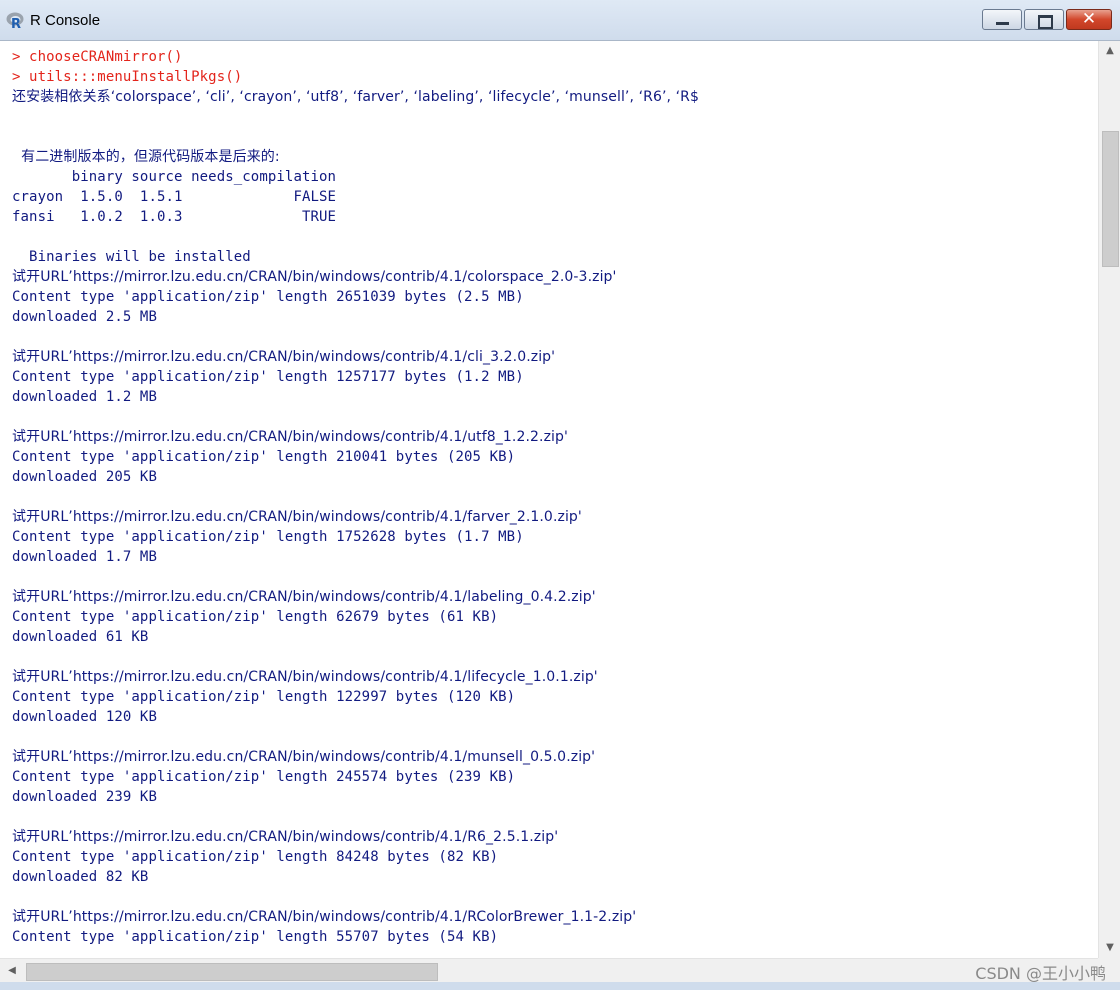 The height and width of the screenshot is (990, 1120). What do you see at coordinates (560, 986) in the screenshot?
I see `window-bottom-border` at bounding box center [560, 986].